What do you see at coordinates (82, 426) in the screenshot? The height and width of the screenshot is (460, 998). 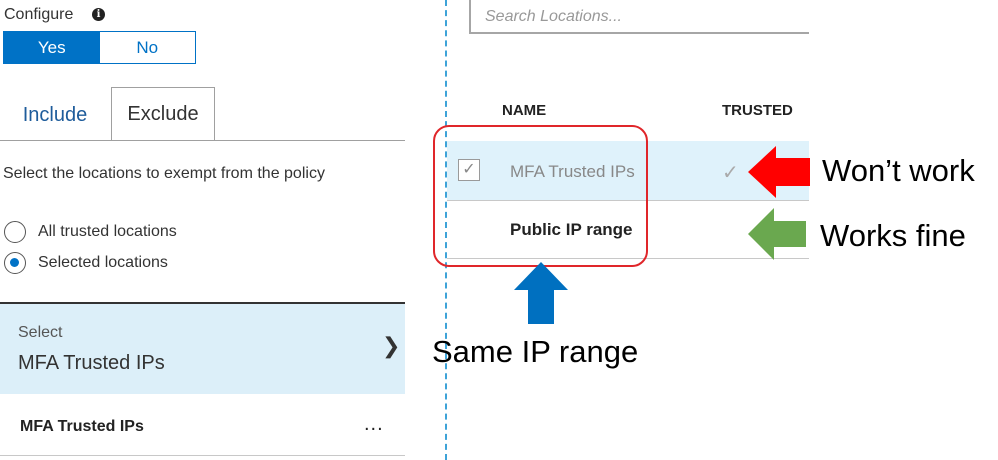 I see `selected-location-item: MFA Trusted IPs` at bounding box center [82, 426].